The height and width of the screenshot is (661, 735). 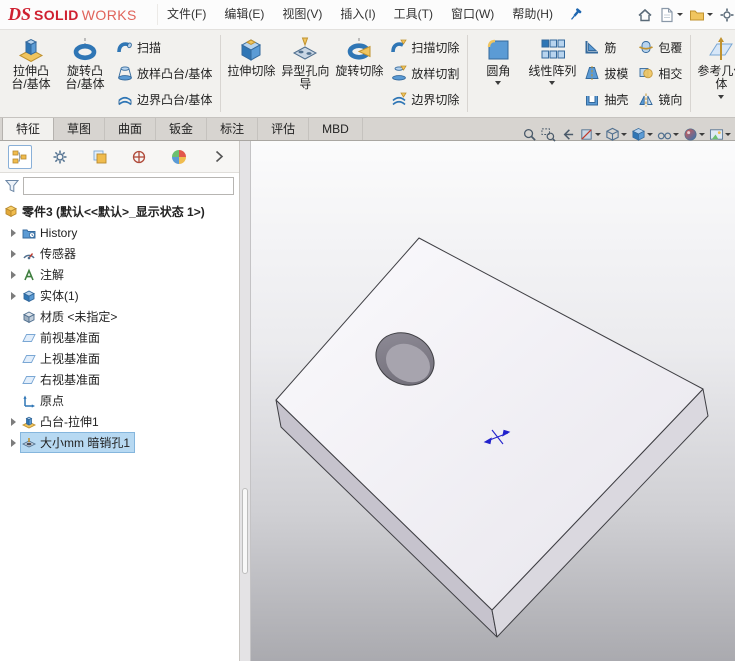 I want to click on extrude-boss-button: 拉伸凸台/基体, so click(x=31, y=73).